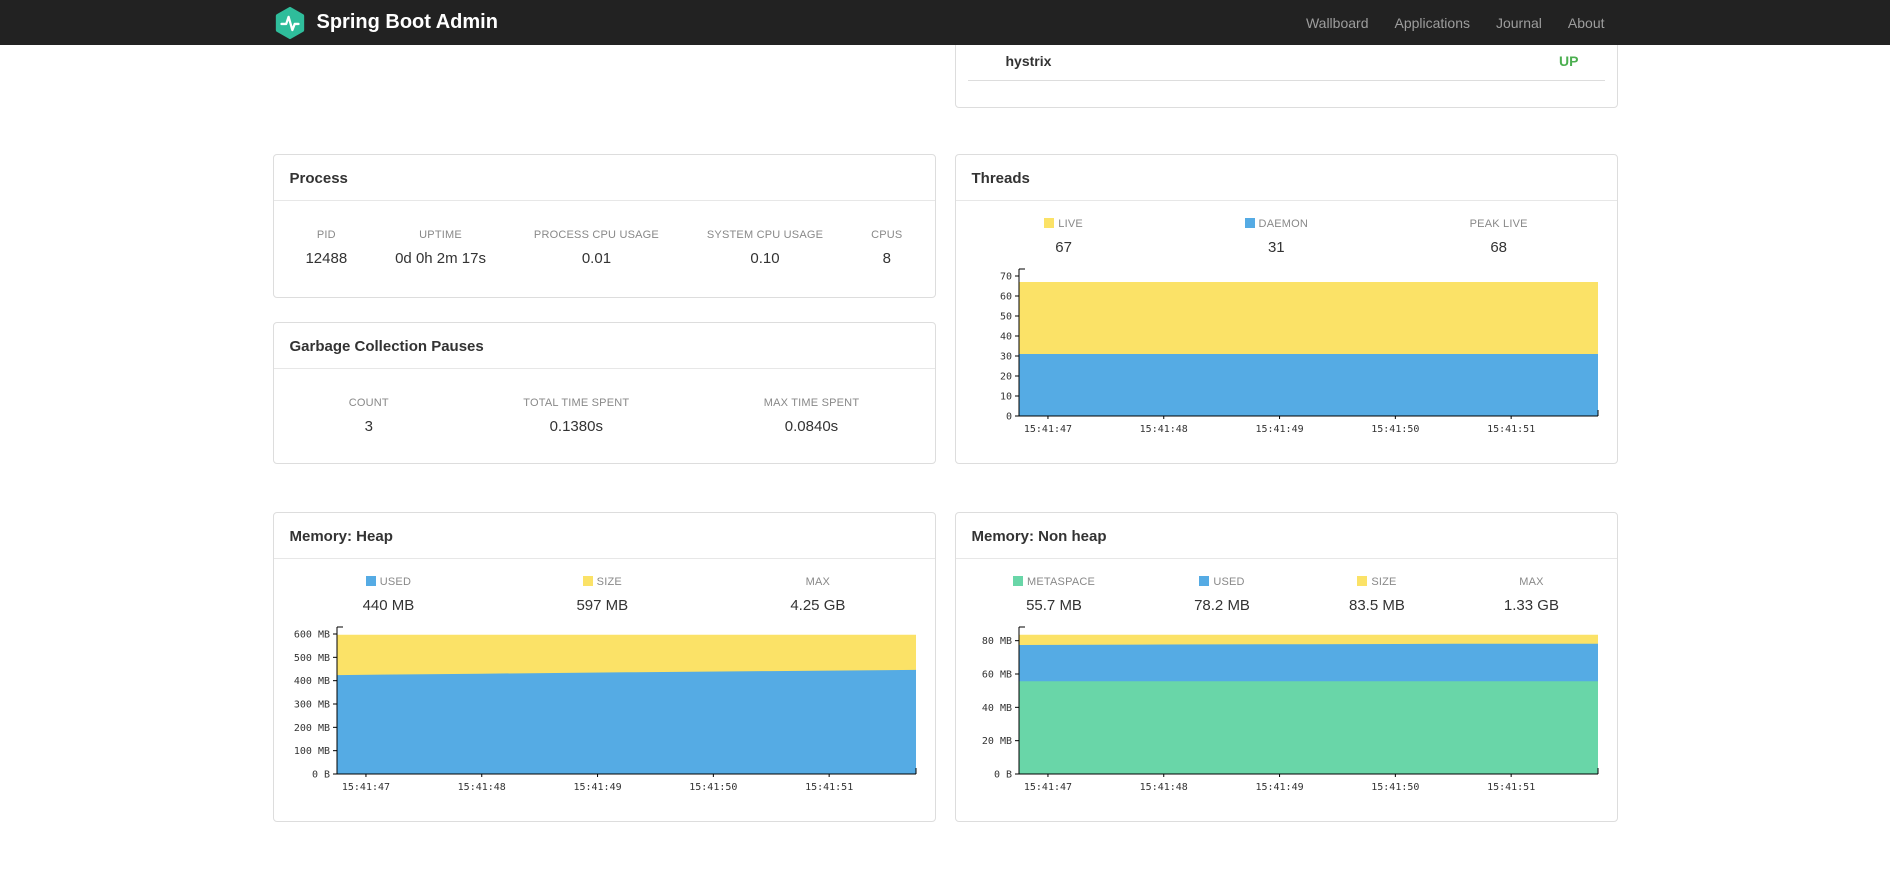  Describe the element at coordinates (1163, 787) in the screenshot. I see `svg-text: 15:41:48` at that location.